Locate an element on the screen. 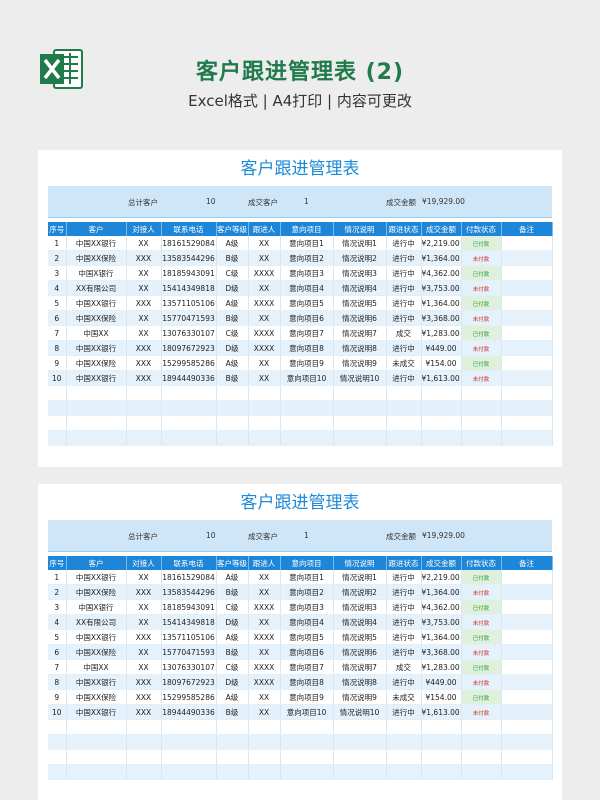  table-cell: 中国X银行 is located at coordinates (96, 273).